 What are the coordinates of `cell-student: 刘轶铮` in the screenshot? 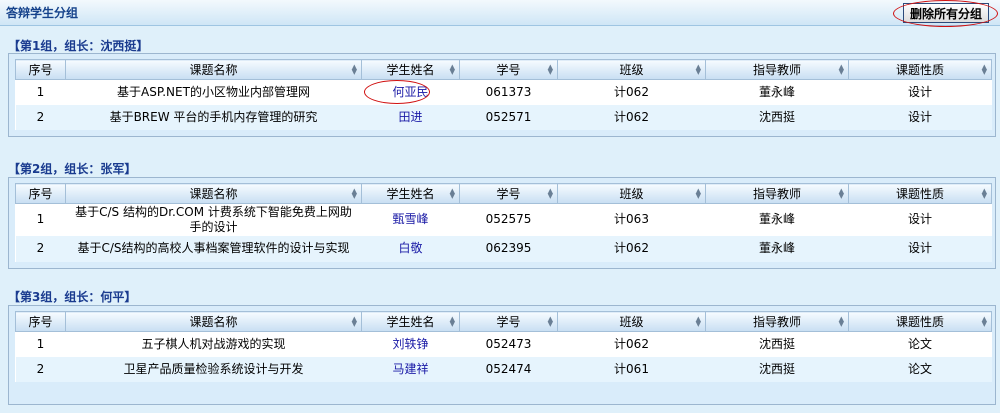 It's located at (410, 344).